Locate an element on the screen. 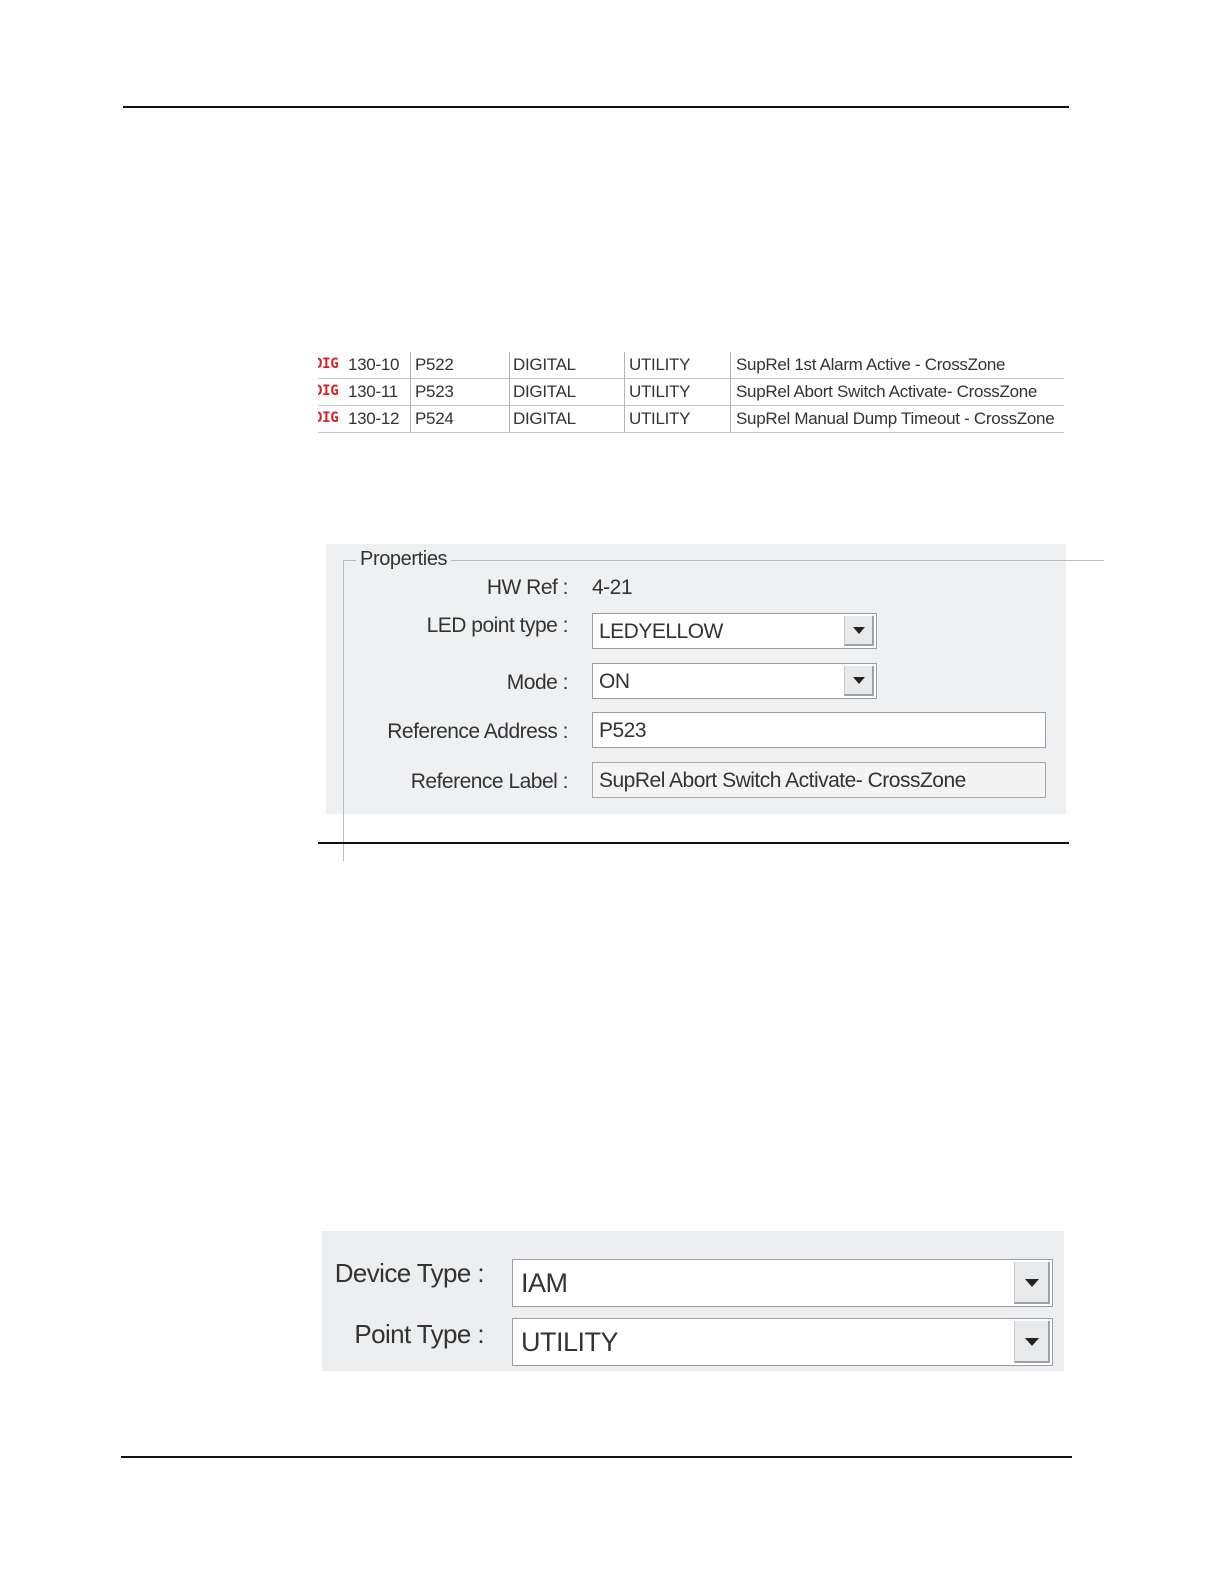  point-type-label: Point Type : is located at coordinates (419, 1334).